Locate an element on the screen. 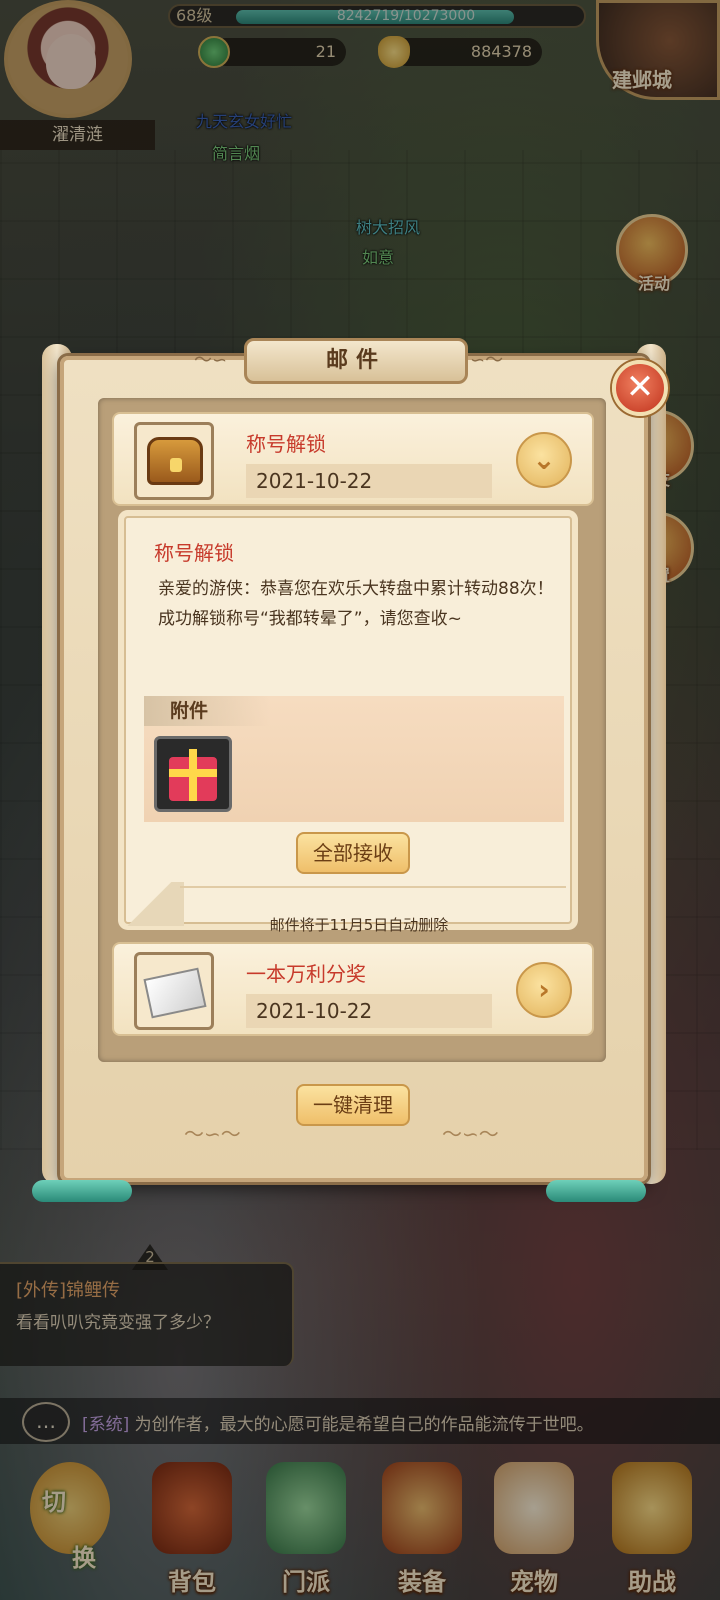 The image size is (720, 1600). envelope-shape is located at coordinates (175, 993).